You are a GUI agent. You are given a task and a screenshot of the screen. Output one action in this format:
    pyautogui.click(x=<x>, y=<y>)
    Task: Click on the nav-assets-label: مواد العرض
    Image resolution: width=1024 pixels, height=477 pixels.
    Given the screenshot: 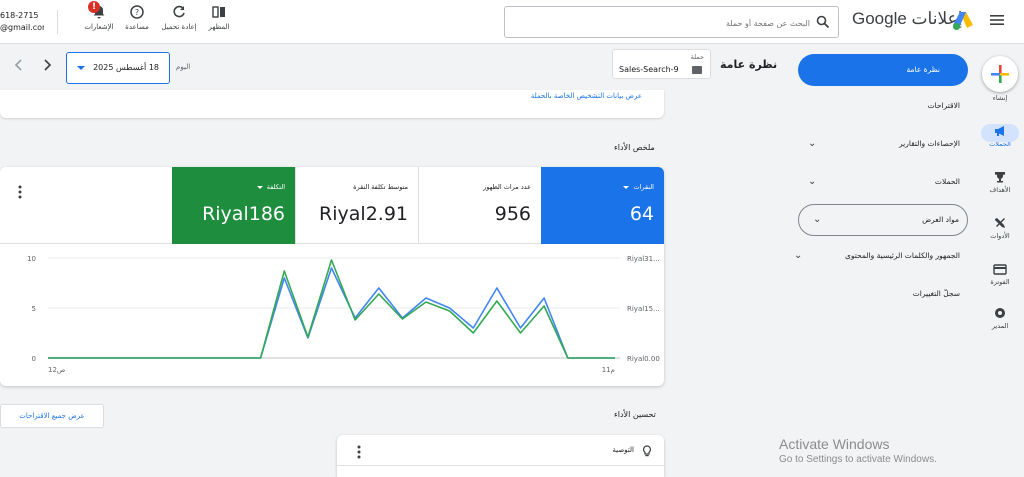 What is the action you would take?
    pyautogui.click(x=940, y=219)
    